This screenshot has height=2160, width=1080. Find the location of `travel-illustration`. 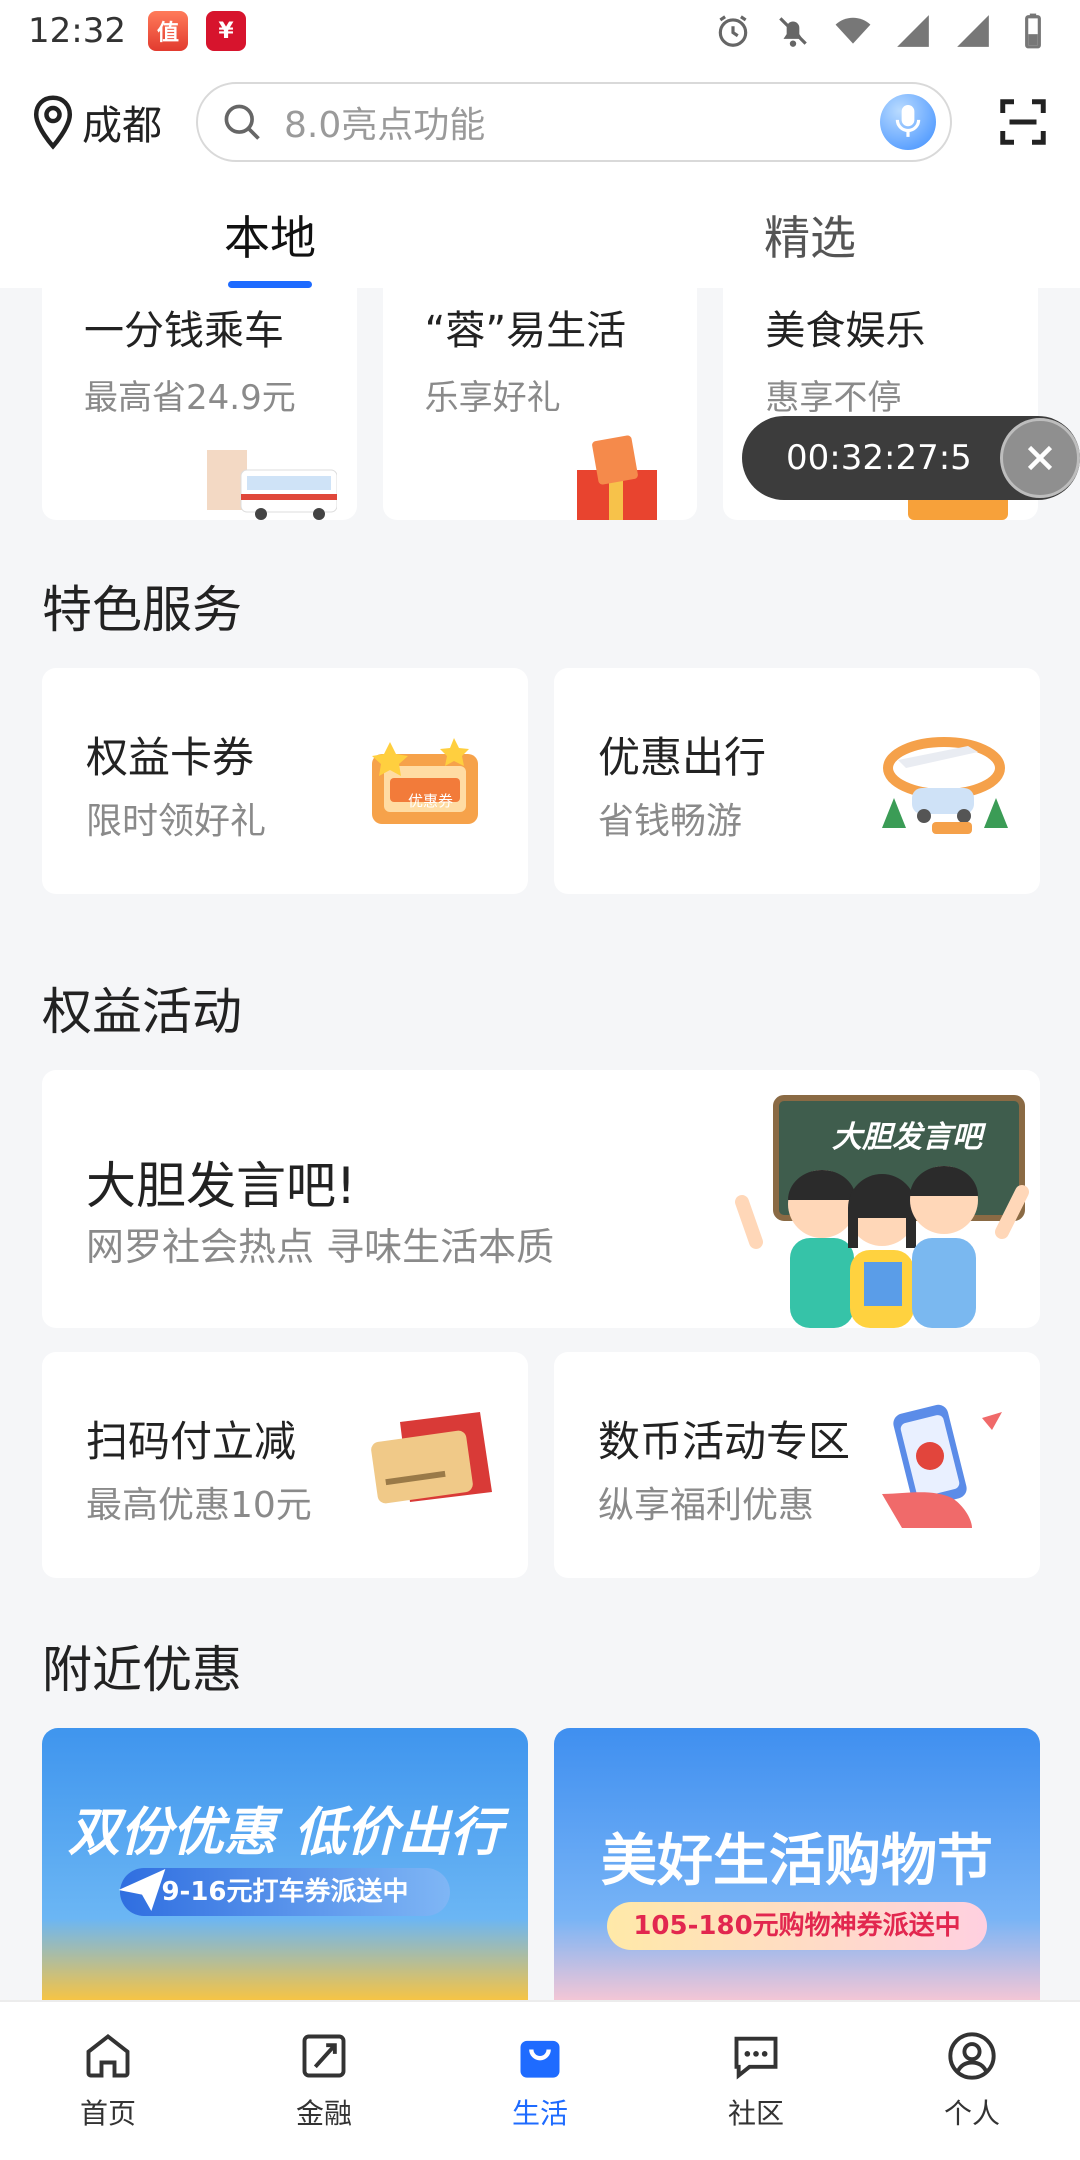

travel-illustration is located at coordinates (945, 785).